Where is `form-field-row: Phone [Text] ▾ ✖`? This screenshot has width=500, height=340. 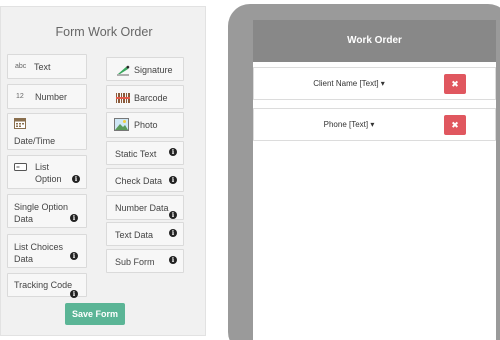
form-field-row: Phone [Text] ▾ ✖ is located at coordinates (374, 124).